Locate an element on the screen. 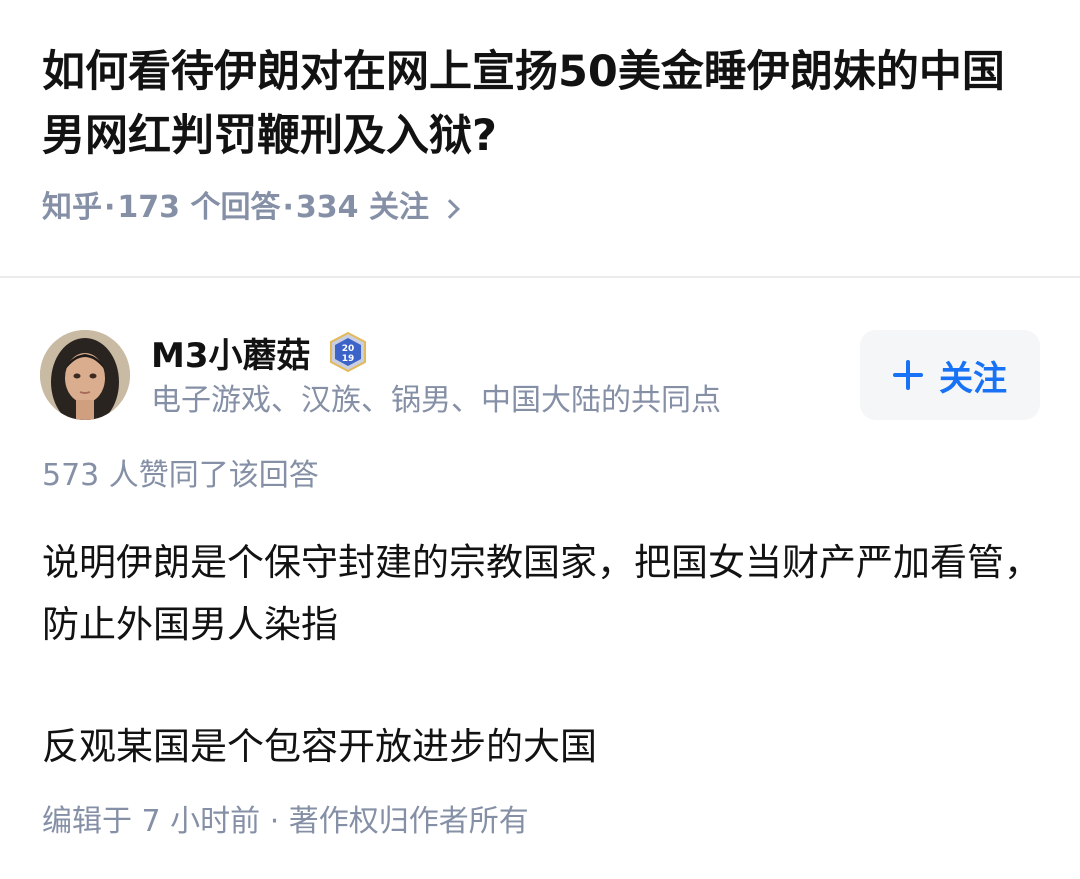  plus-icon is located at coordinates (908, 375).